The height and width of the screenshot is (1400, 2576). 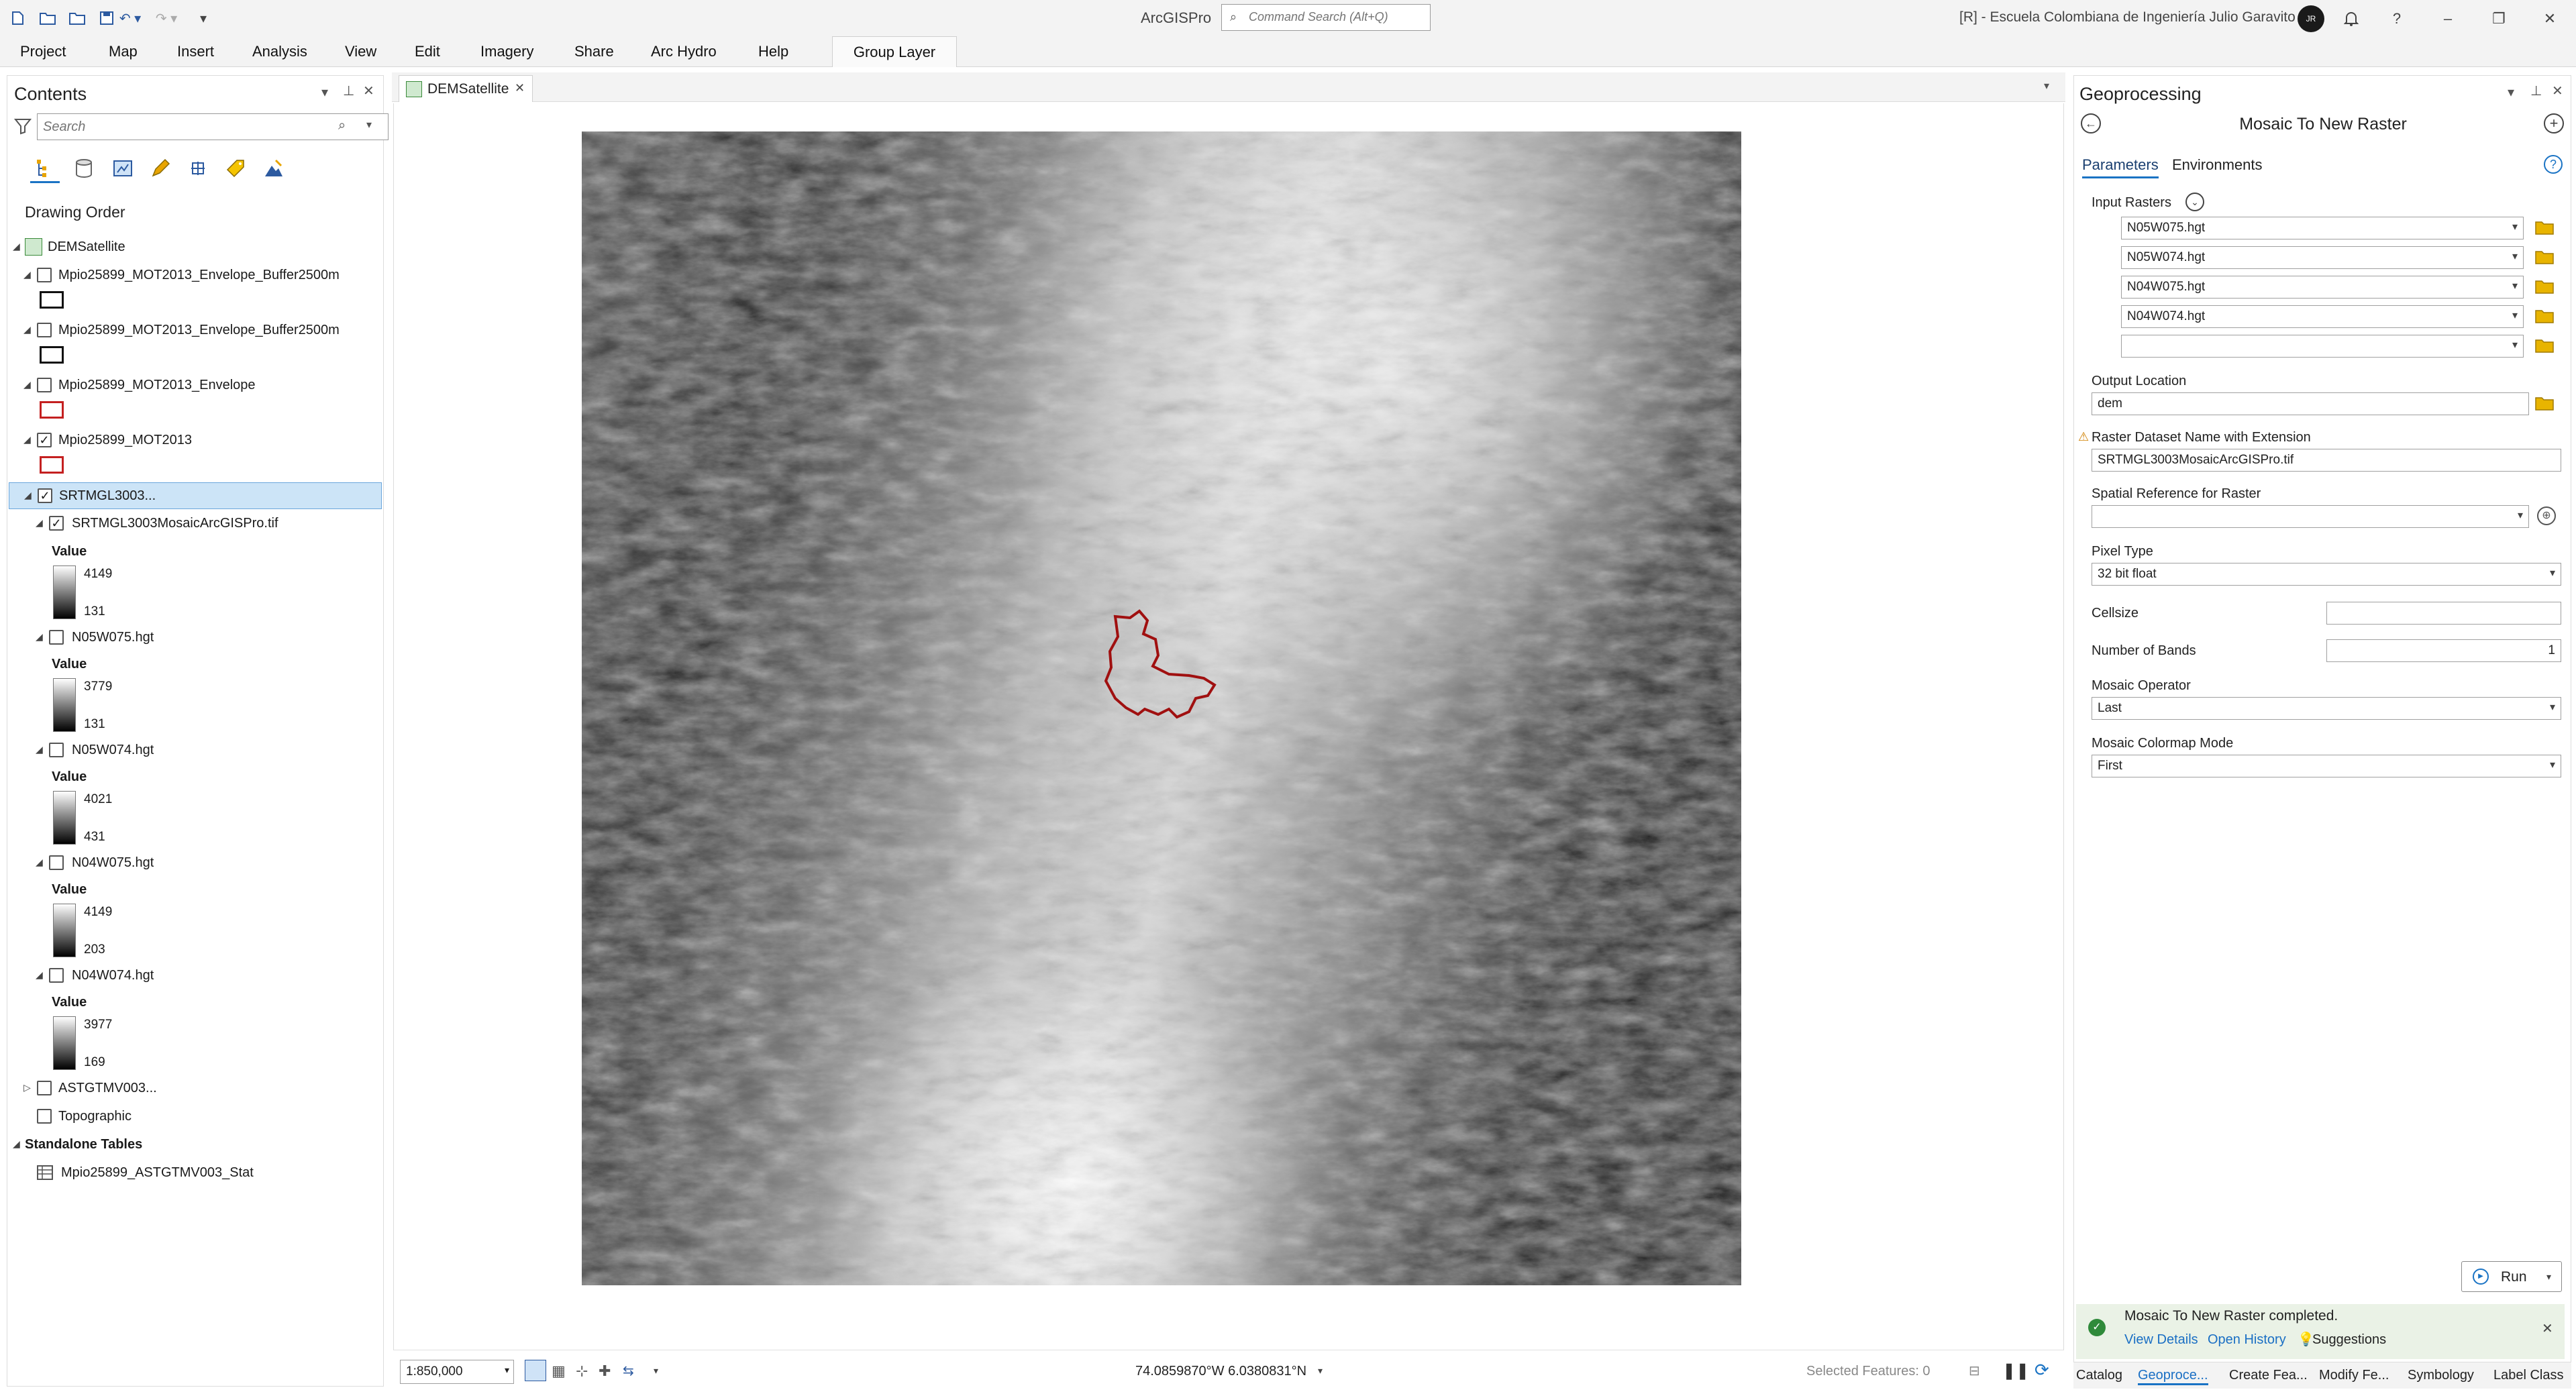 What do you see at coordinates (2443, 613) in the screenshot?
I see `cellsize-field` at bounding box center [2443, 613].